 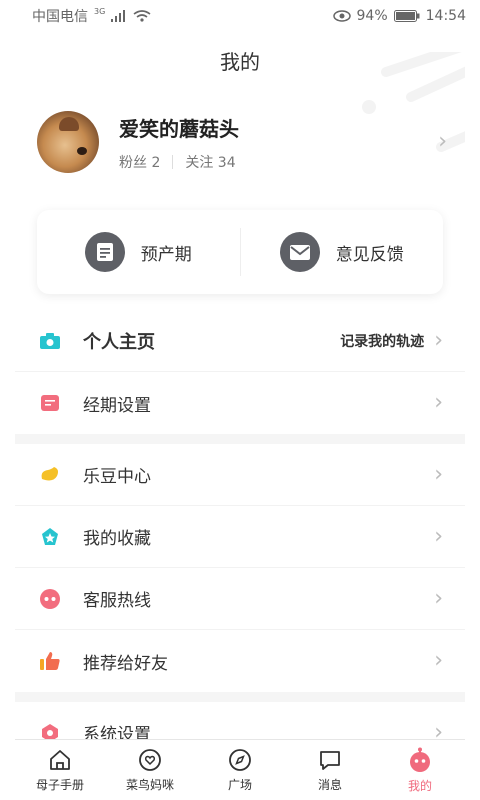 I want to click on menu-label: 推荐给好友, so click(x=125, y=663).